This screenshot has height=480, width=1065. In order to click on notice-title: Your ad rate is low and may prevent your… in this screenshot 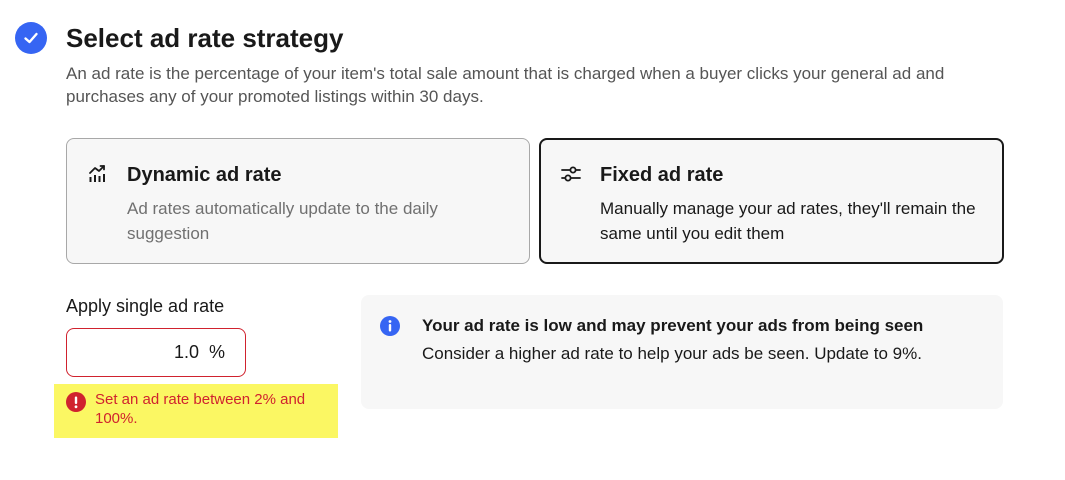, I will do `click(673, 325)`.